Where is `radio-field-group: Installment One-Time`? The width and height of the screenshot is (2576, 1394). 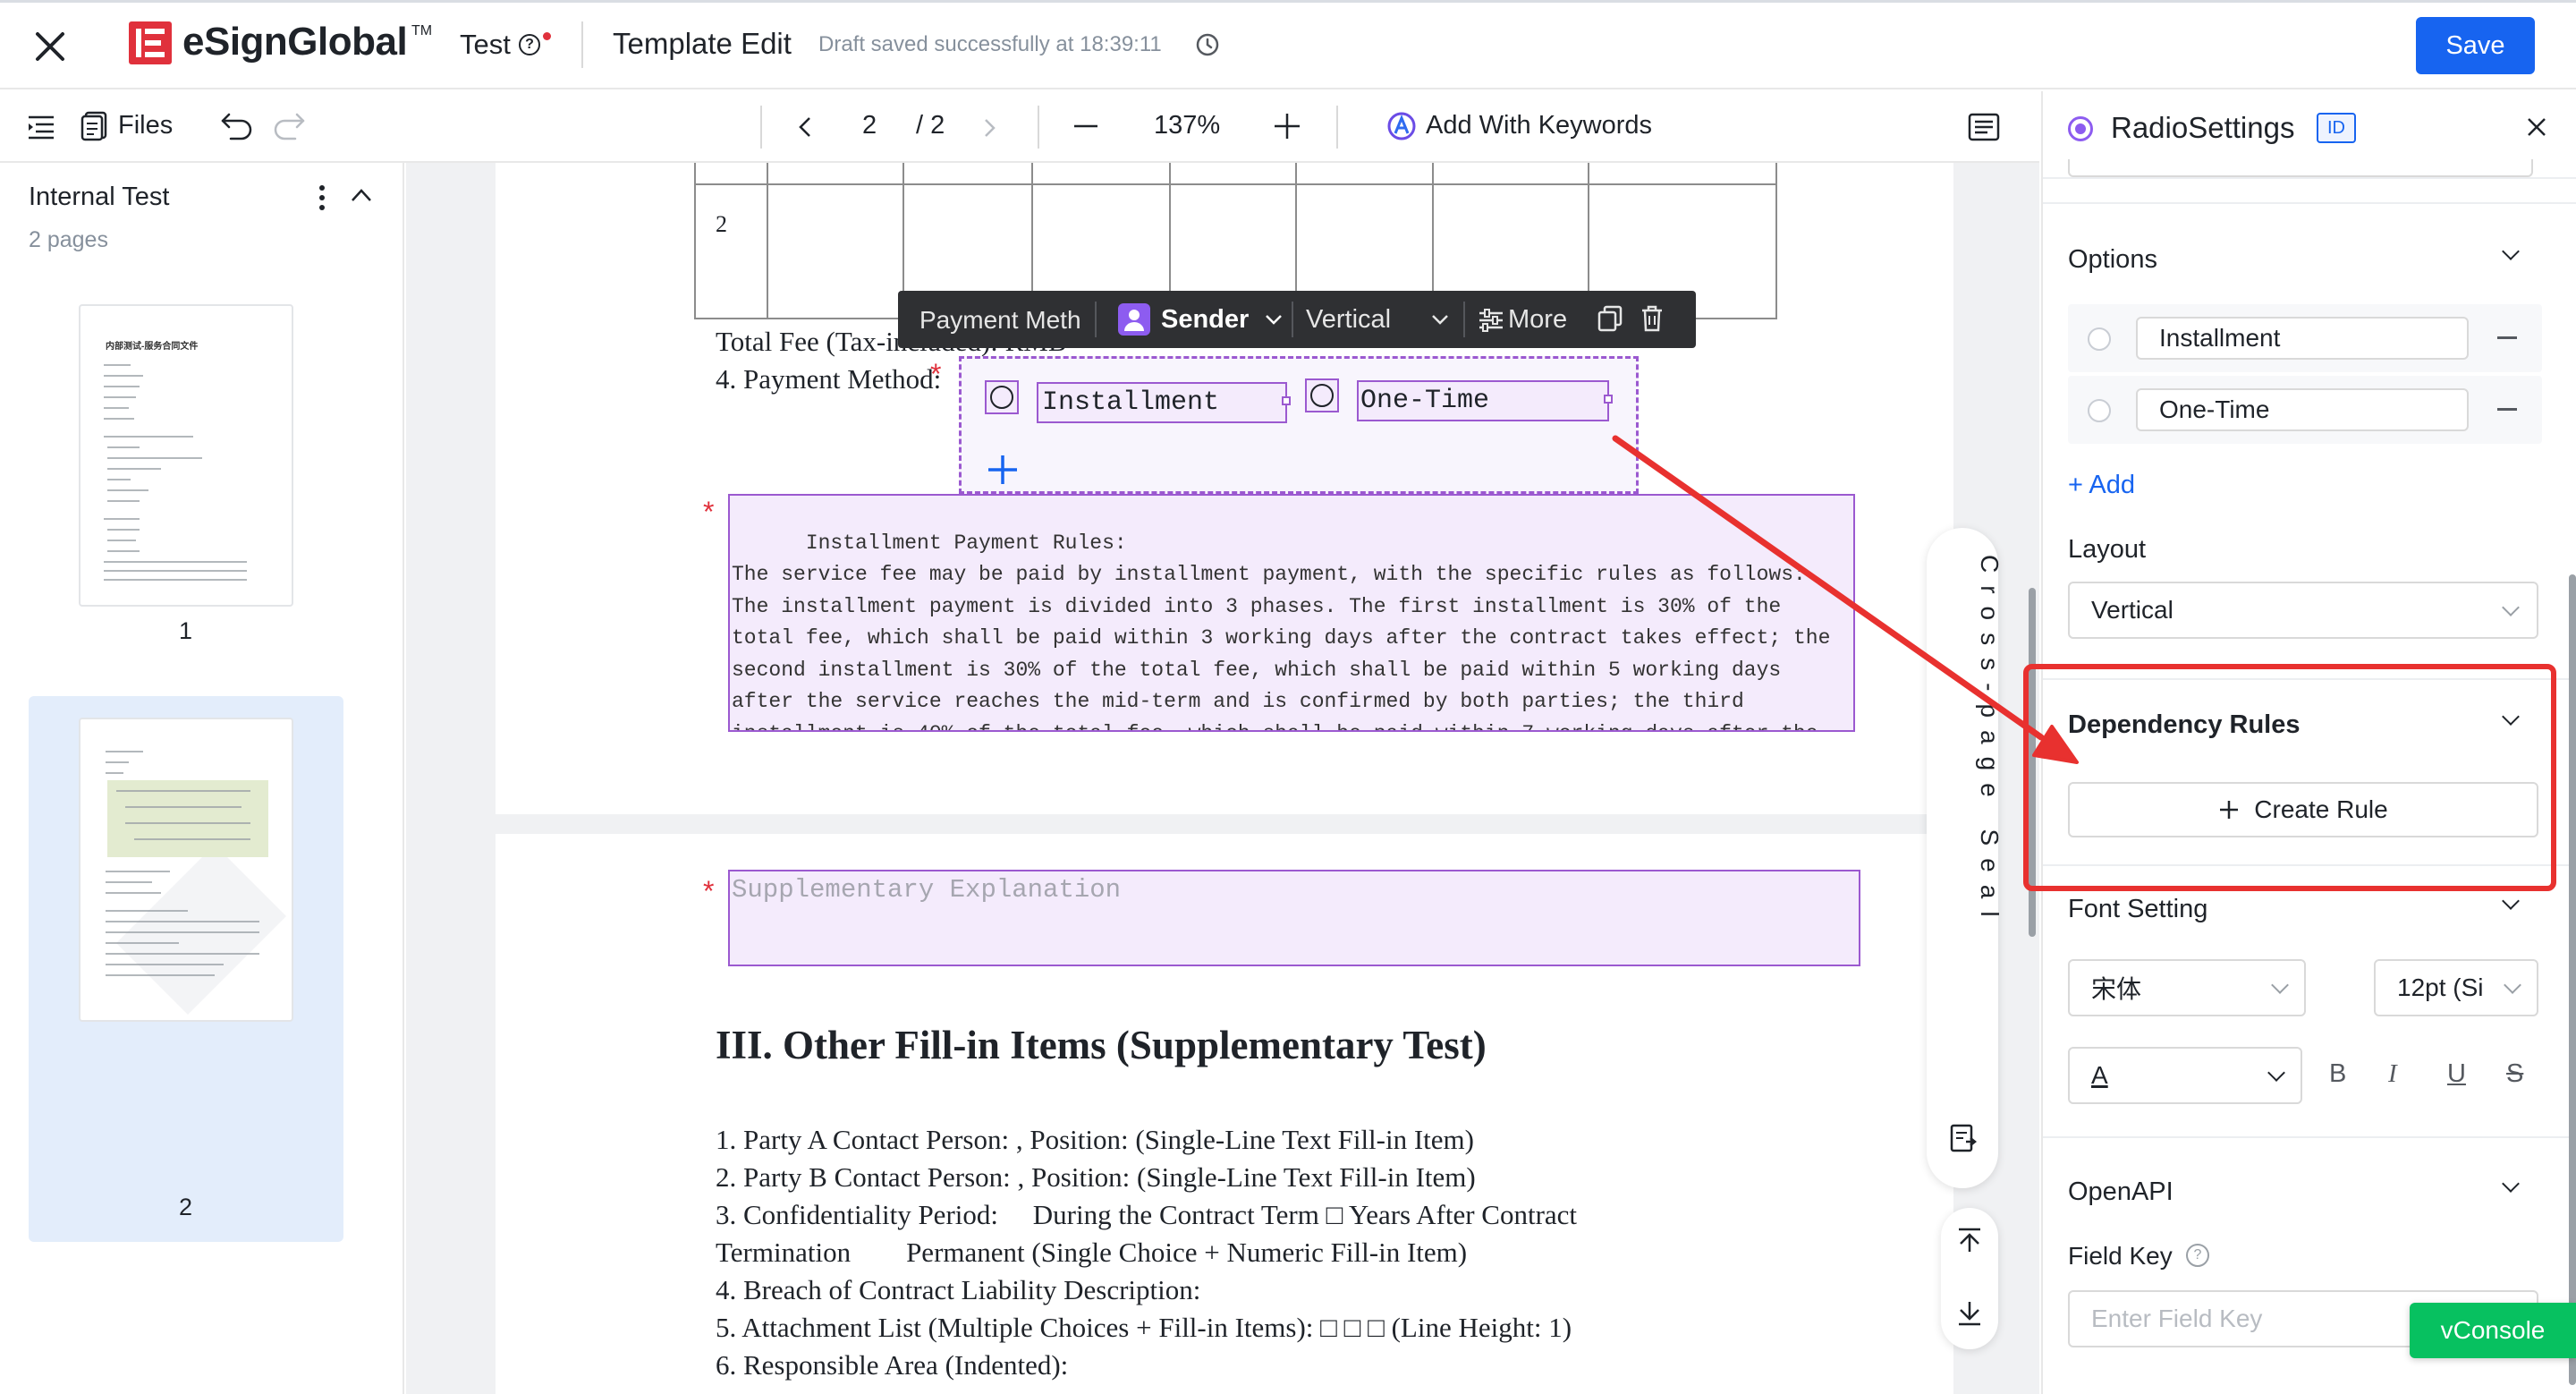
radio-field-group: Installment One-Time is located at coordinates (1299, 425).